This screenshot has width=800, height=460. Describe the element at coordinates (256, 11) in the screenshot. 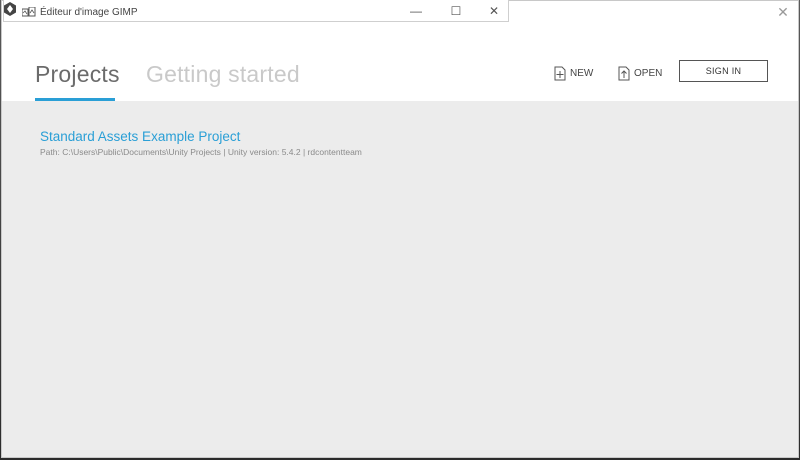

I see `gimp-window-titlebar: Éditeur d'image GIMP — ☐ ✕` at that location.